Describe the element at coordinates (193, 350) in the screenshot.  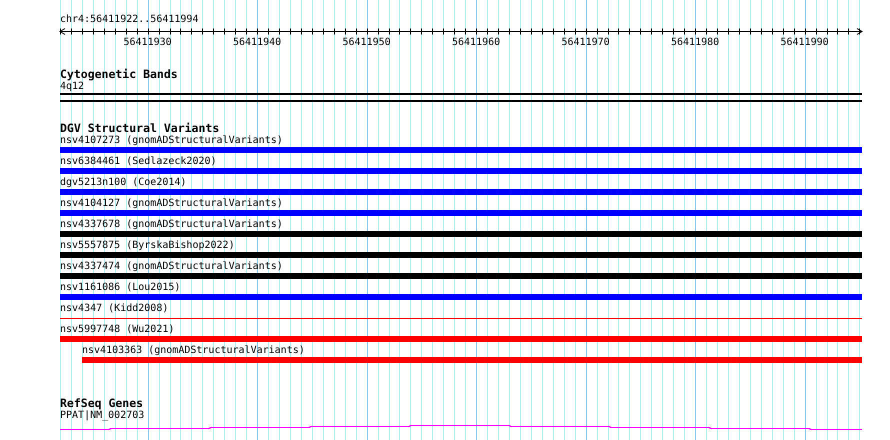
I see `feature-label: nsv4103363 (gnomADStructuralVariants)` at that location.